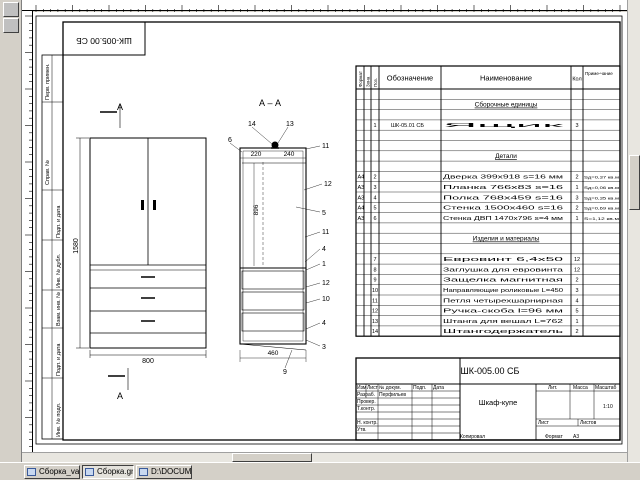  I want to click on spec-cell-note: Sд=0,35 кв.м, so click(602, 198).